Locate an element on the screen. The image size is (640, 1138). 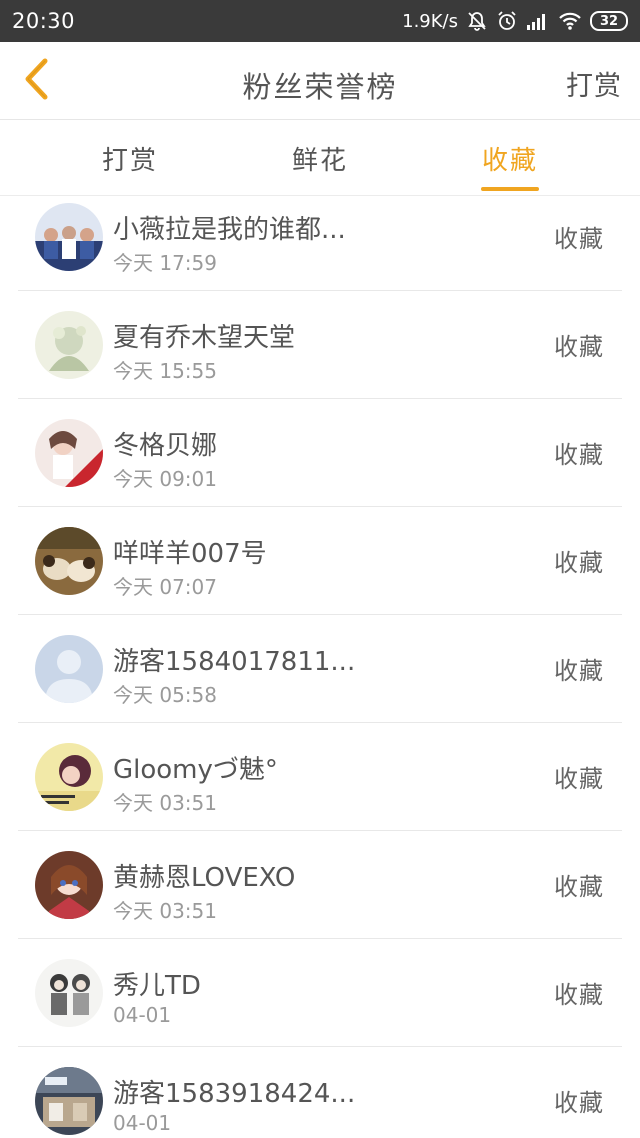
net-speed: 1.9K/s is located at coordinates (430, 21).